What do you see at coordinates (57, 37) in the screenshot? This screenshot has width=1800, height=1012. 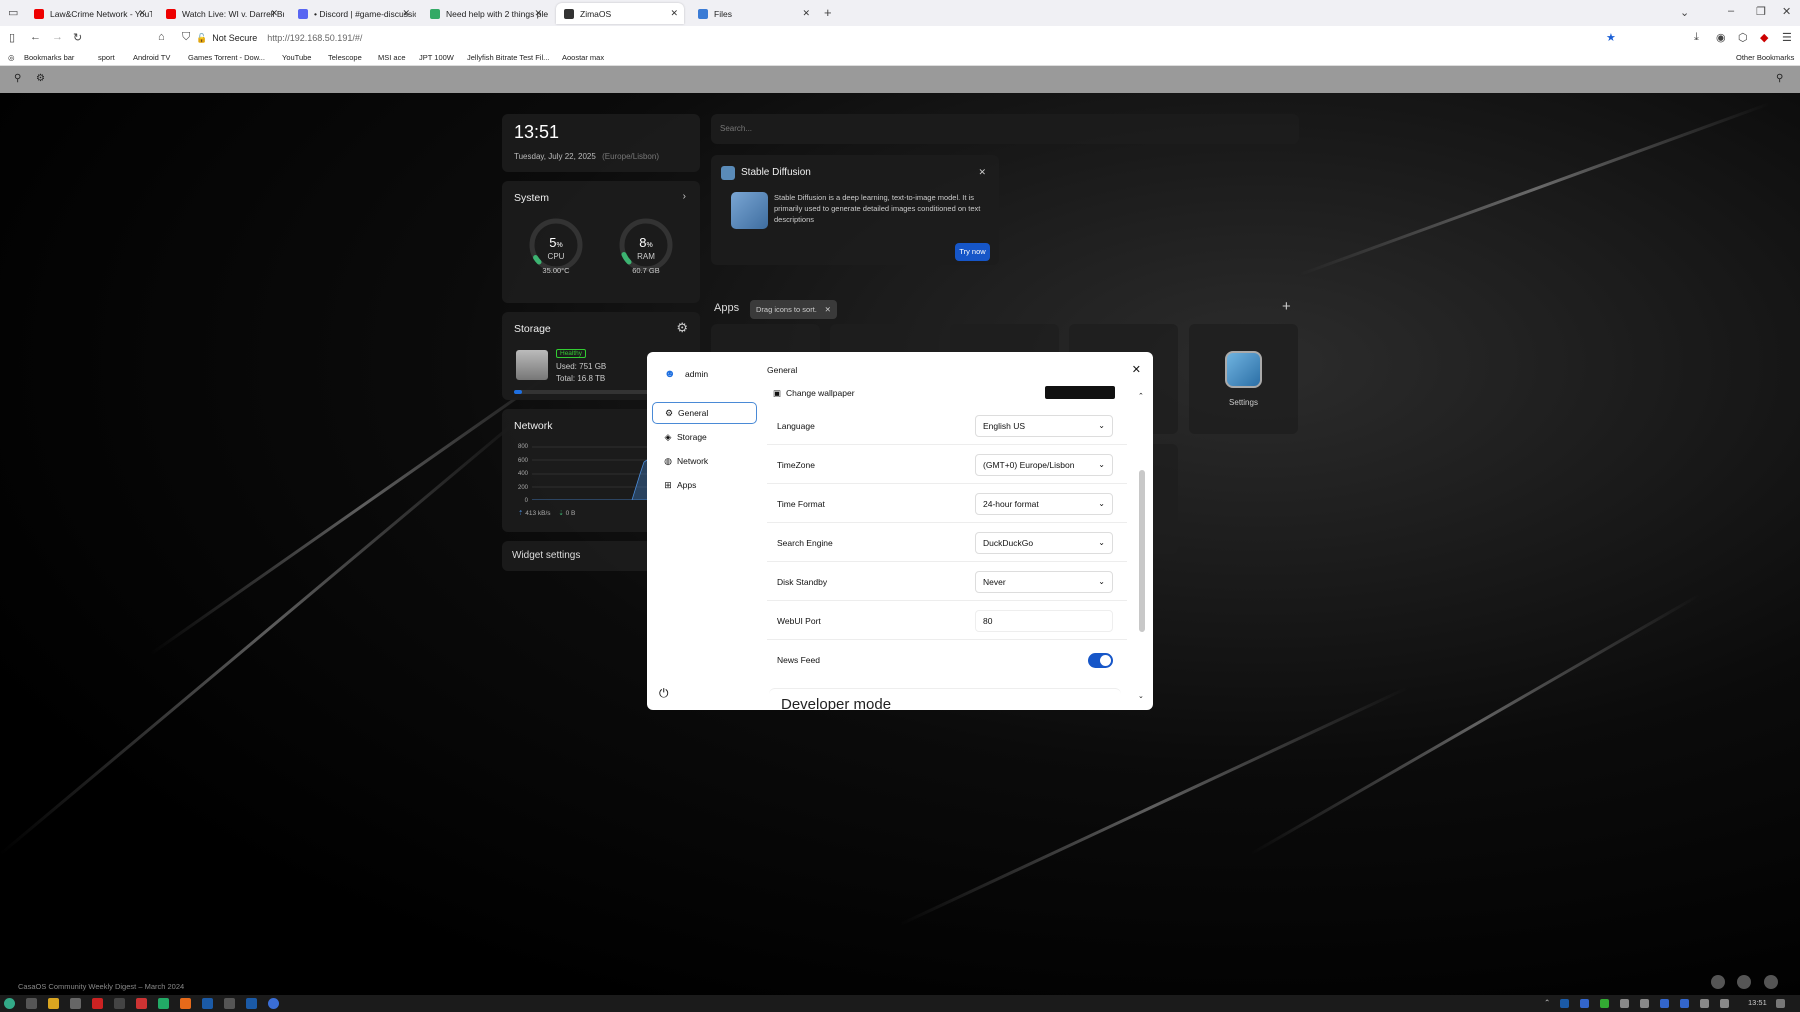 I see `forward-icon: →` at bounding box center [57, 37].